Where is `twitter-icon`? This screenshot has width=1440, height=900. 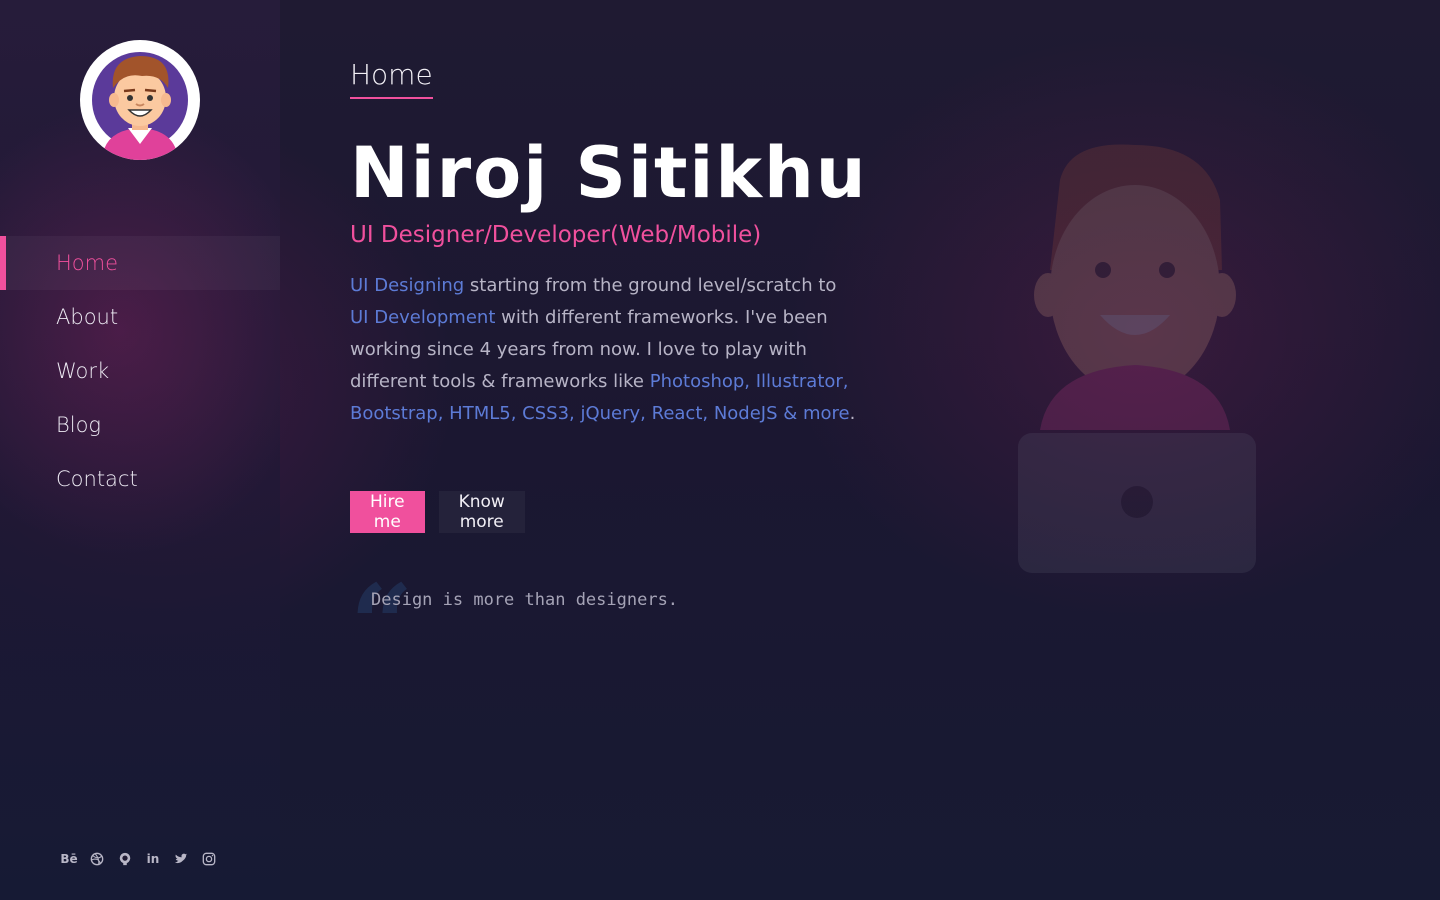 twitter-icon is located at coordinates (181, 859).